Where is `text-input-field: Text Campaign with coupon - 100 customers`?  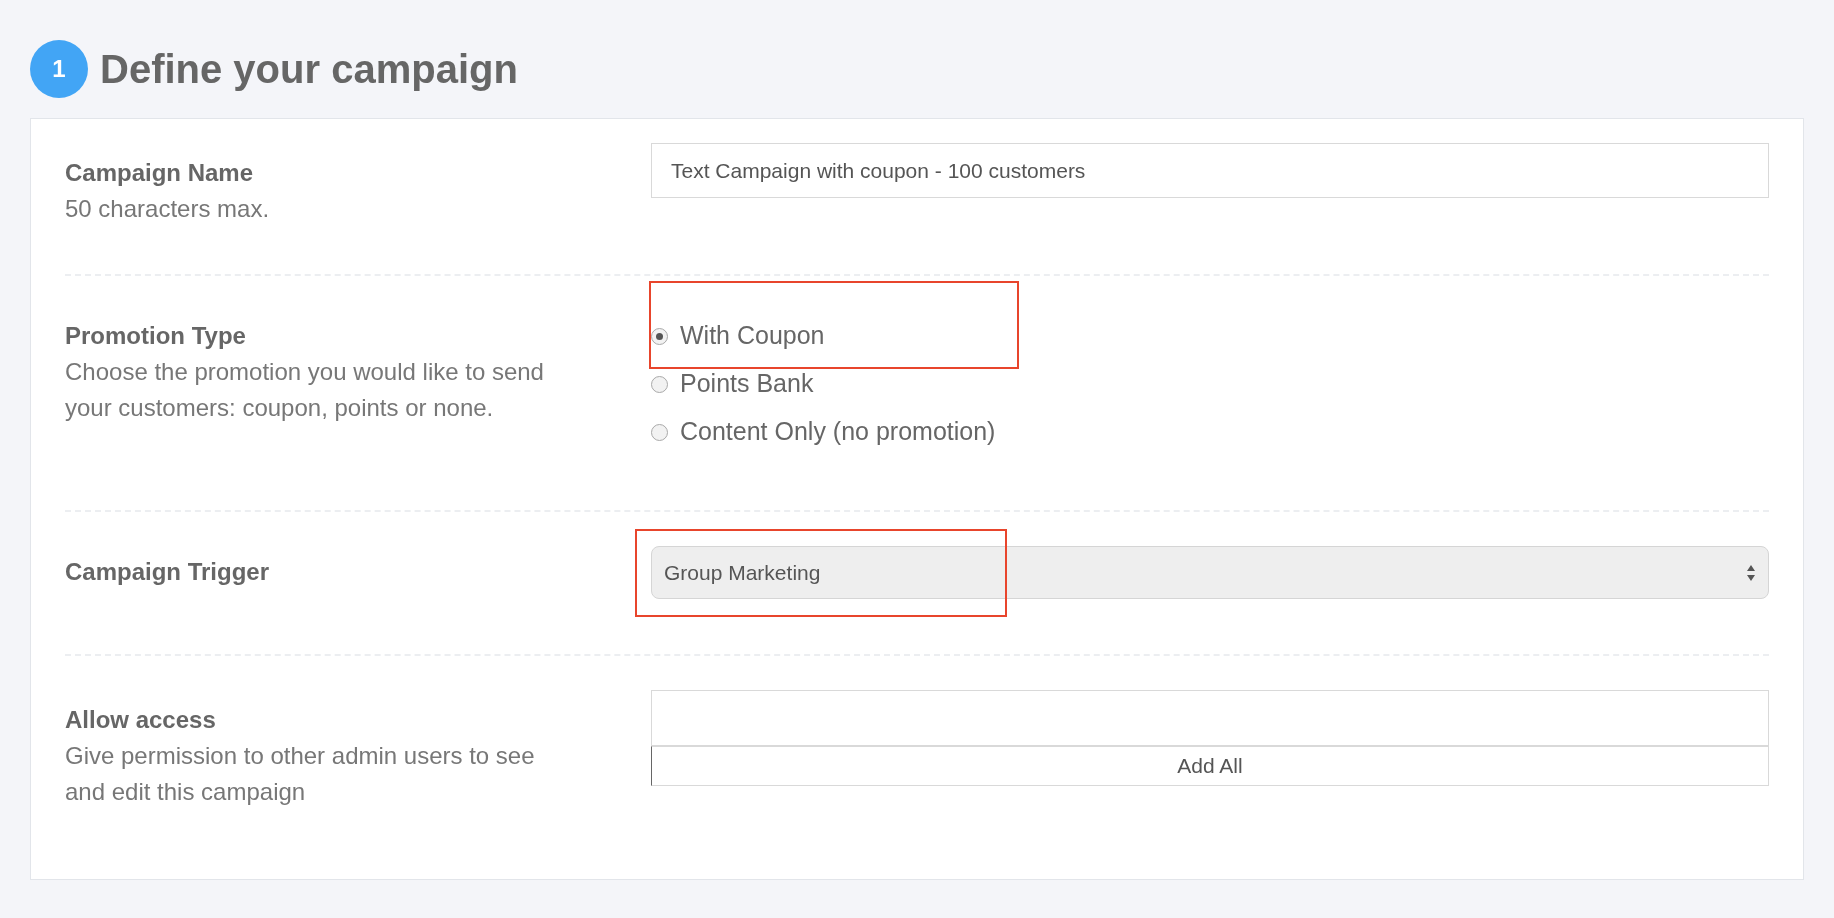
text-input-field: Text Campaign with coupon - 100 customers is located at coordinates (1210, 170).